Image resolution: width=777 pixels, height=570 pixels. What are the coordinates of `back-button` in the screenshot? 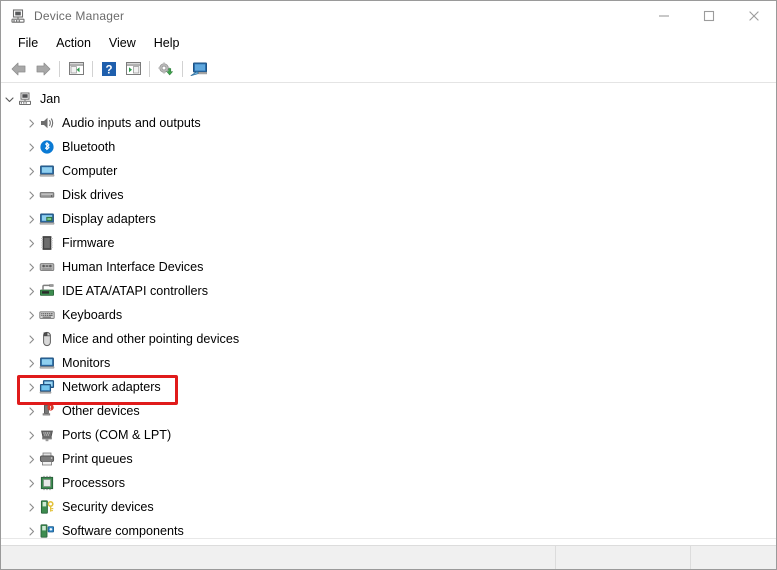 It's located at (19, 69).